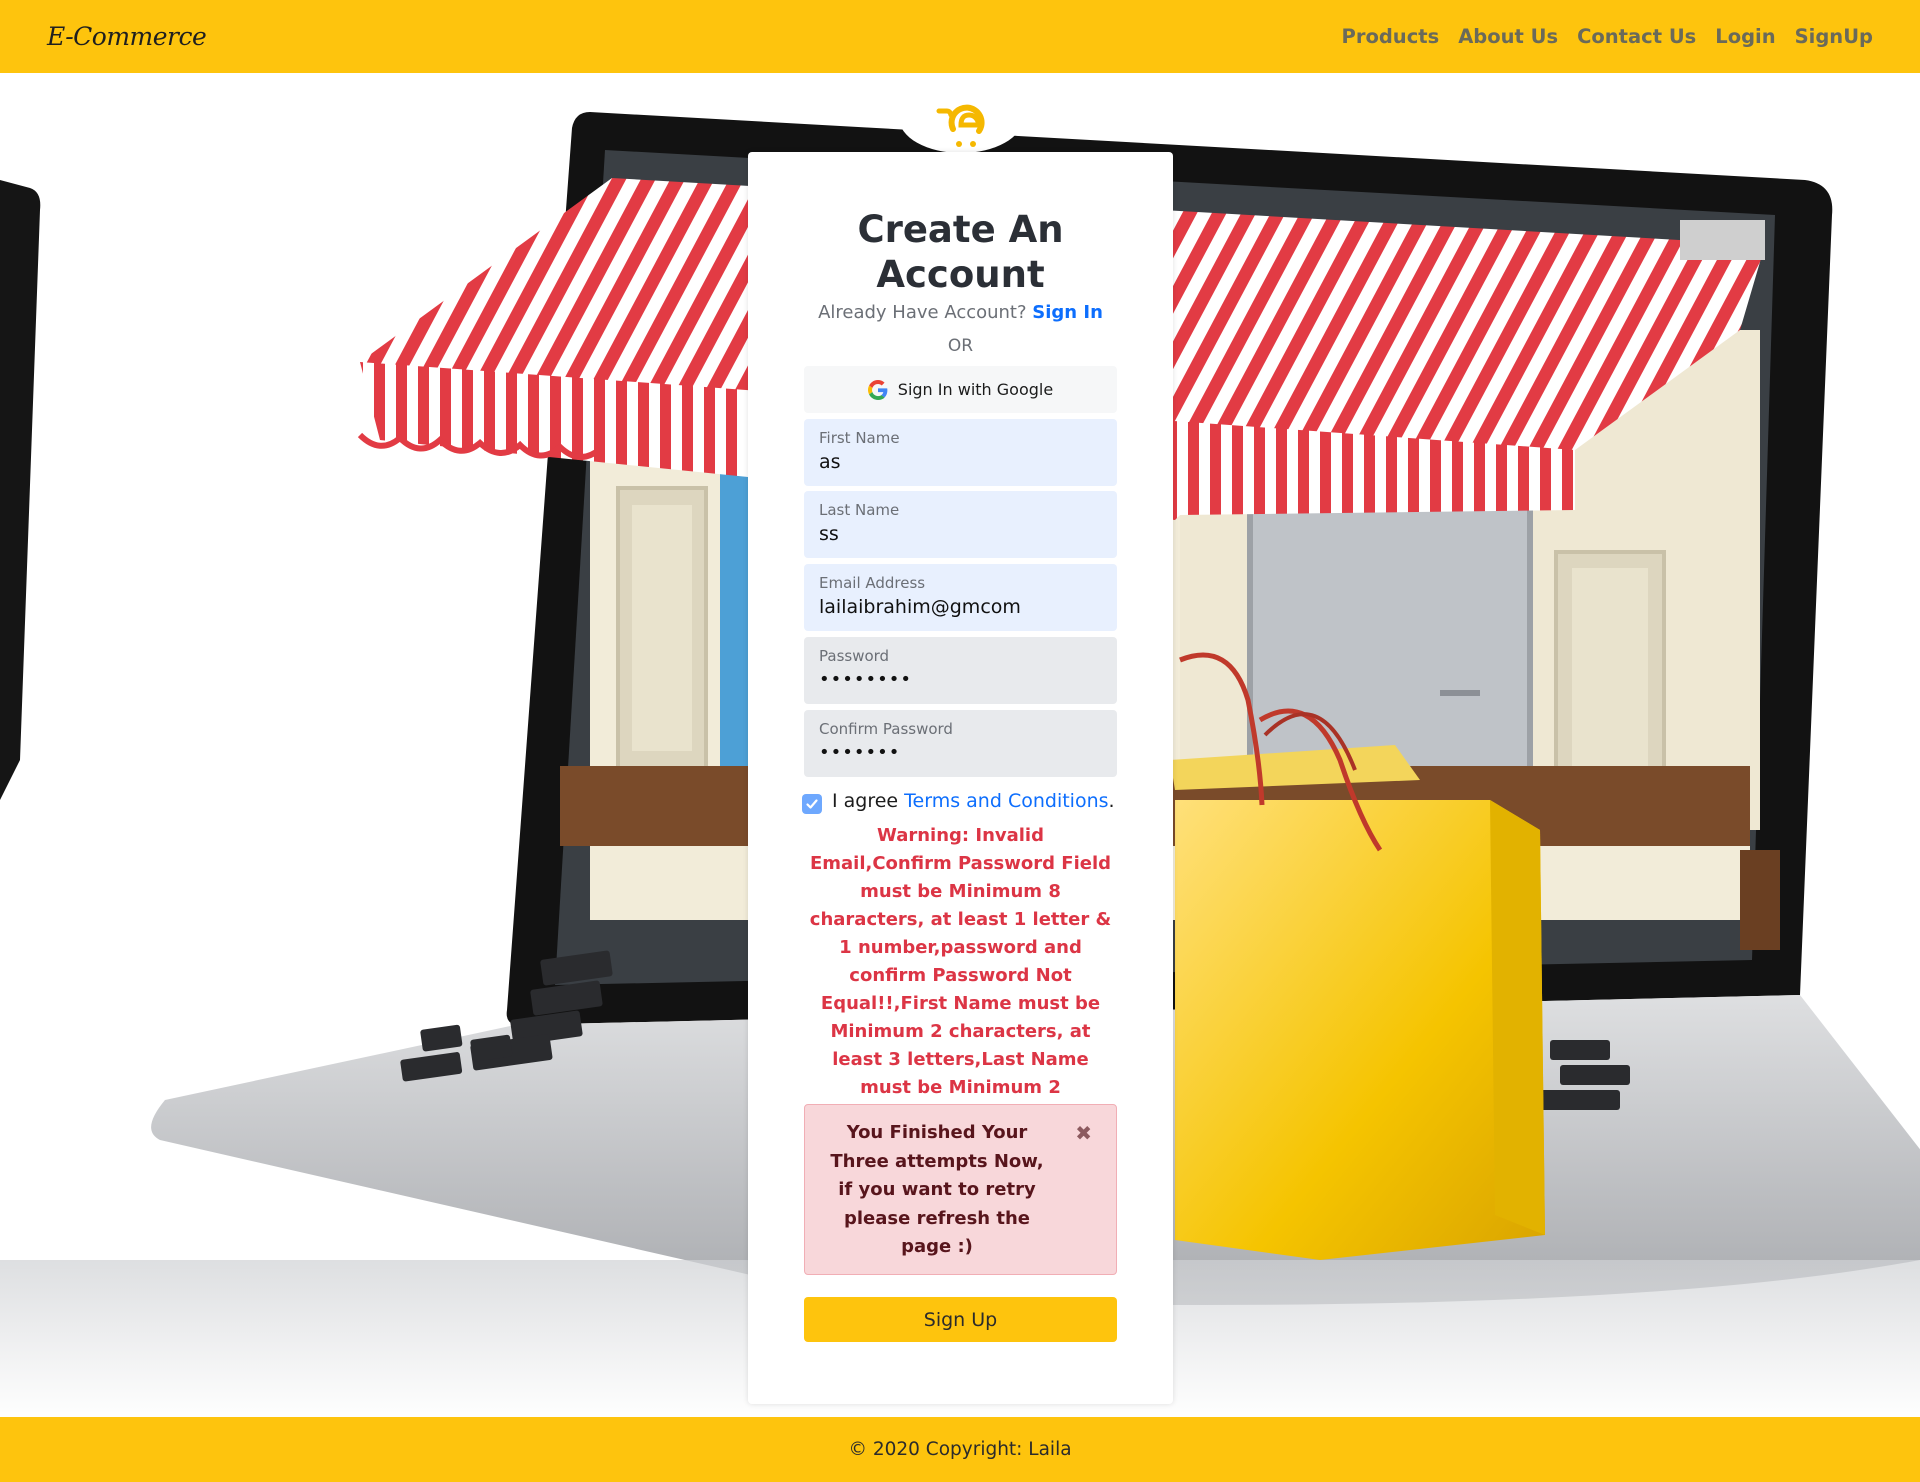 The height and width of the screenshot is (1482, 1920). What do you see at coordinates (886, 729) in the screenshot?
I see `confirm-password-label: Confirm Password` at bounding box center [886, 729].